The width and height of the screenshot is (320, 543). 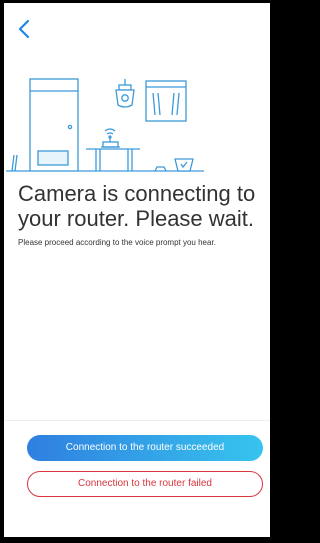 I want to click on divider, so click(x=137, y=420).